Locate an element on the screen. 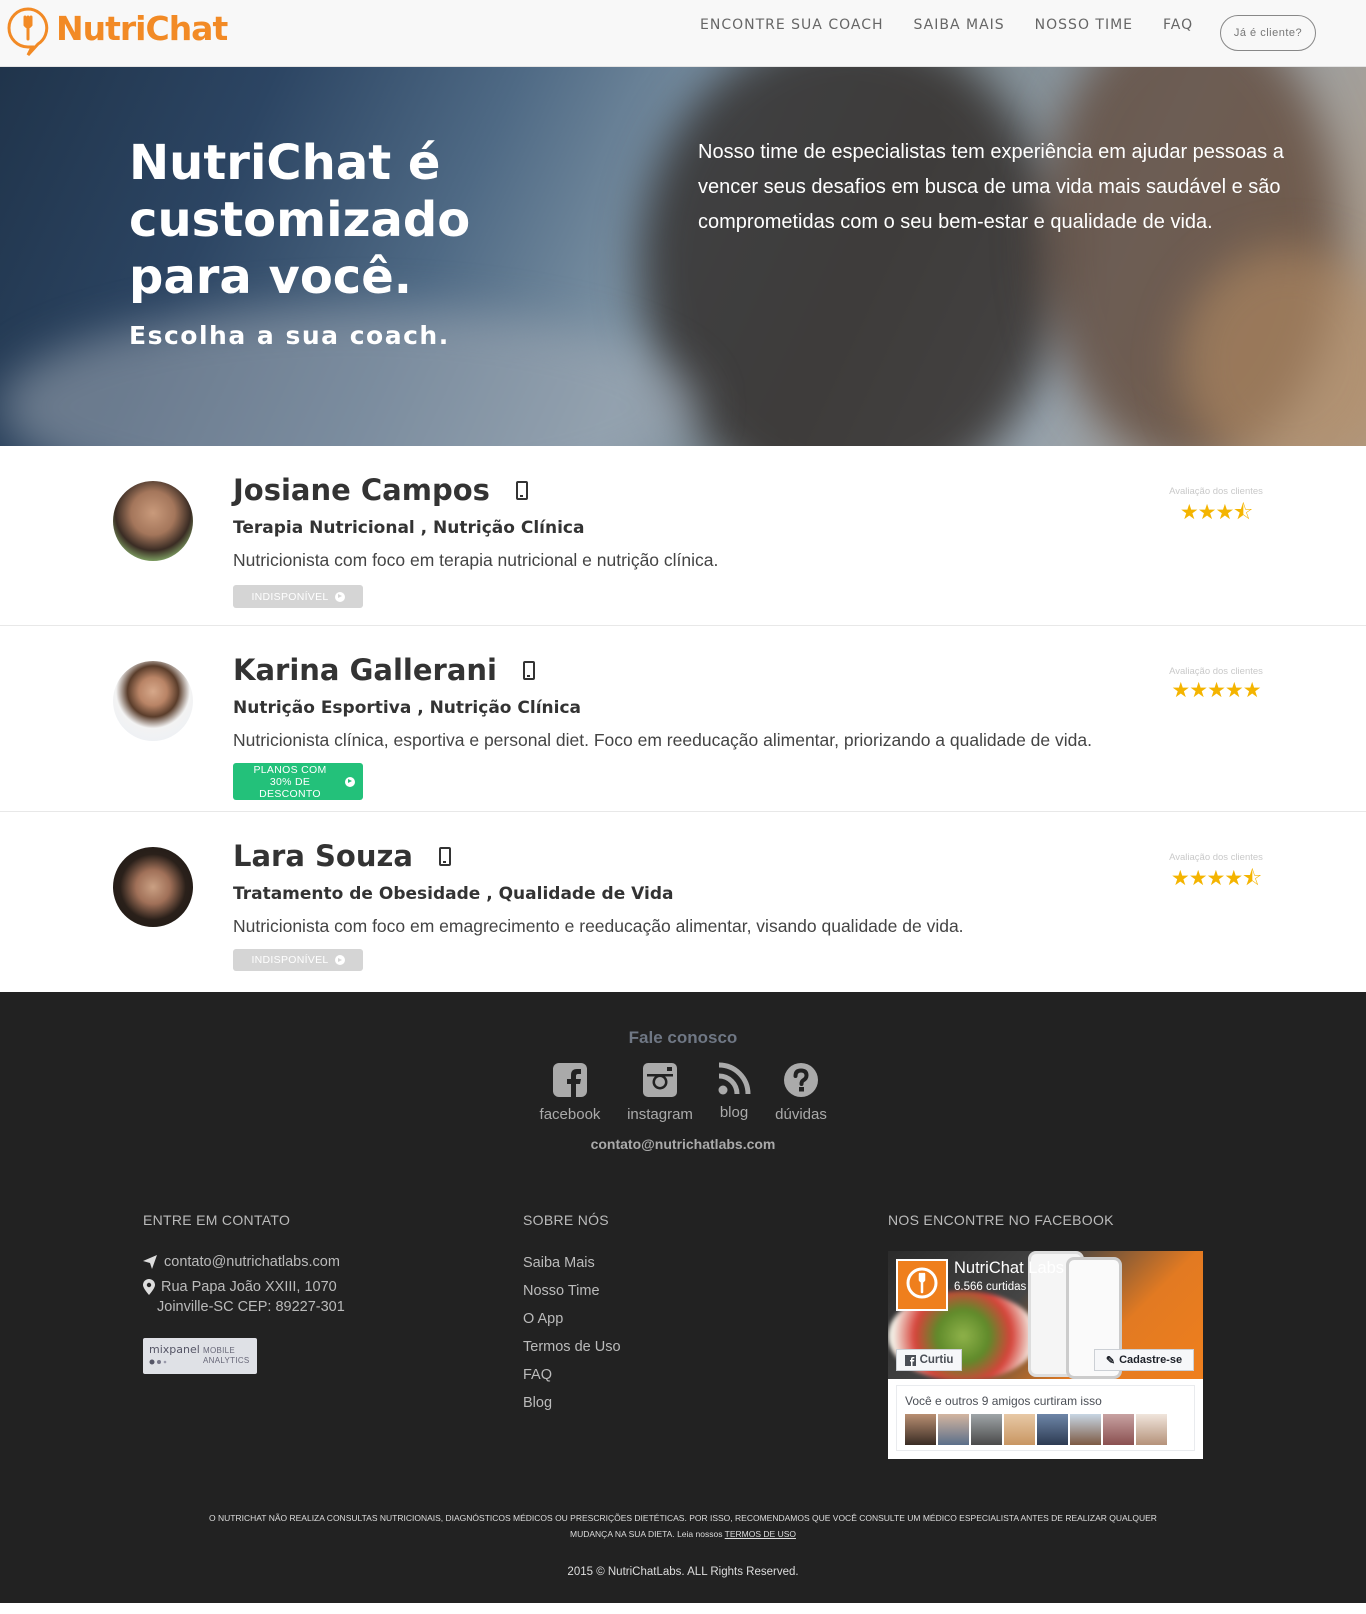 The height and width of the screenshot is (1614, 1366). facebook-signup-button: ✎ Cadastre-se is located at coordinates (1144, 1360).